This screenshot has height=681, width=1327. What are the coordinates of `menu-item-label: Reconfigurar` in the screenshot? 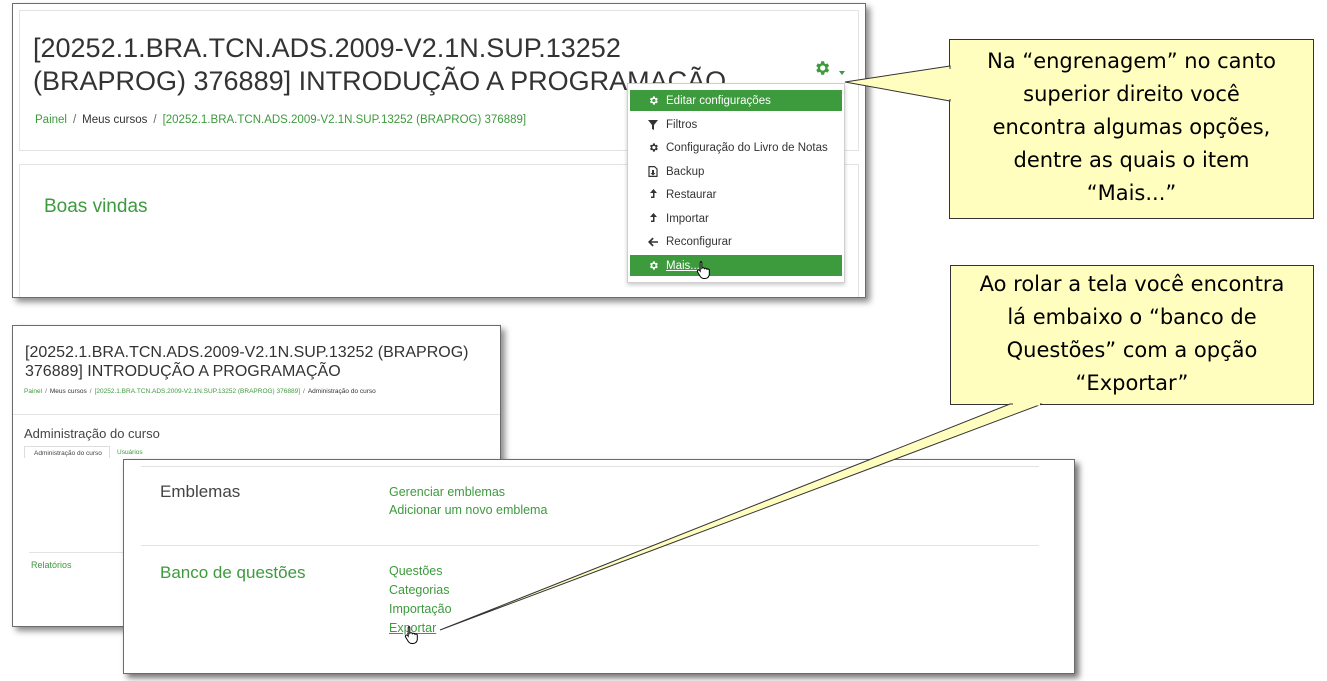 It's located at (699, 241).